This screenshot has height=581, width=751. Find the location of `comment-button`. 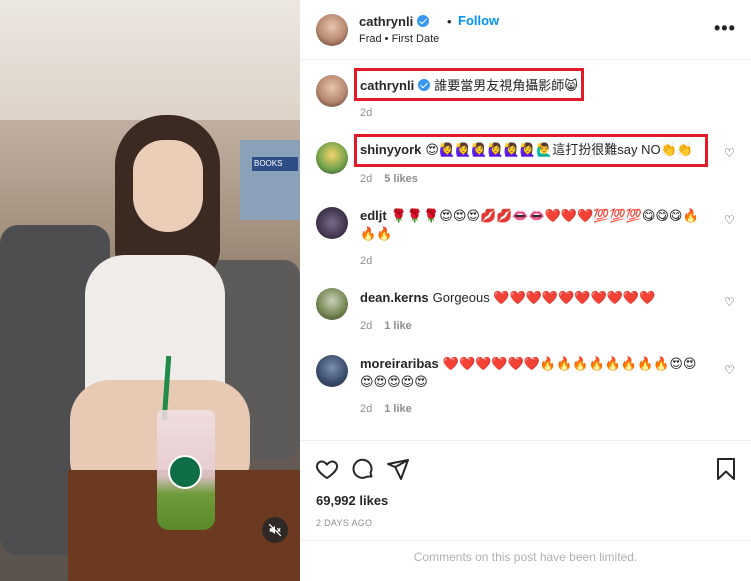

comment-button is located at coordinates (363, 470).